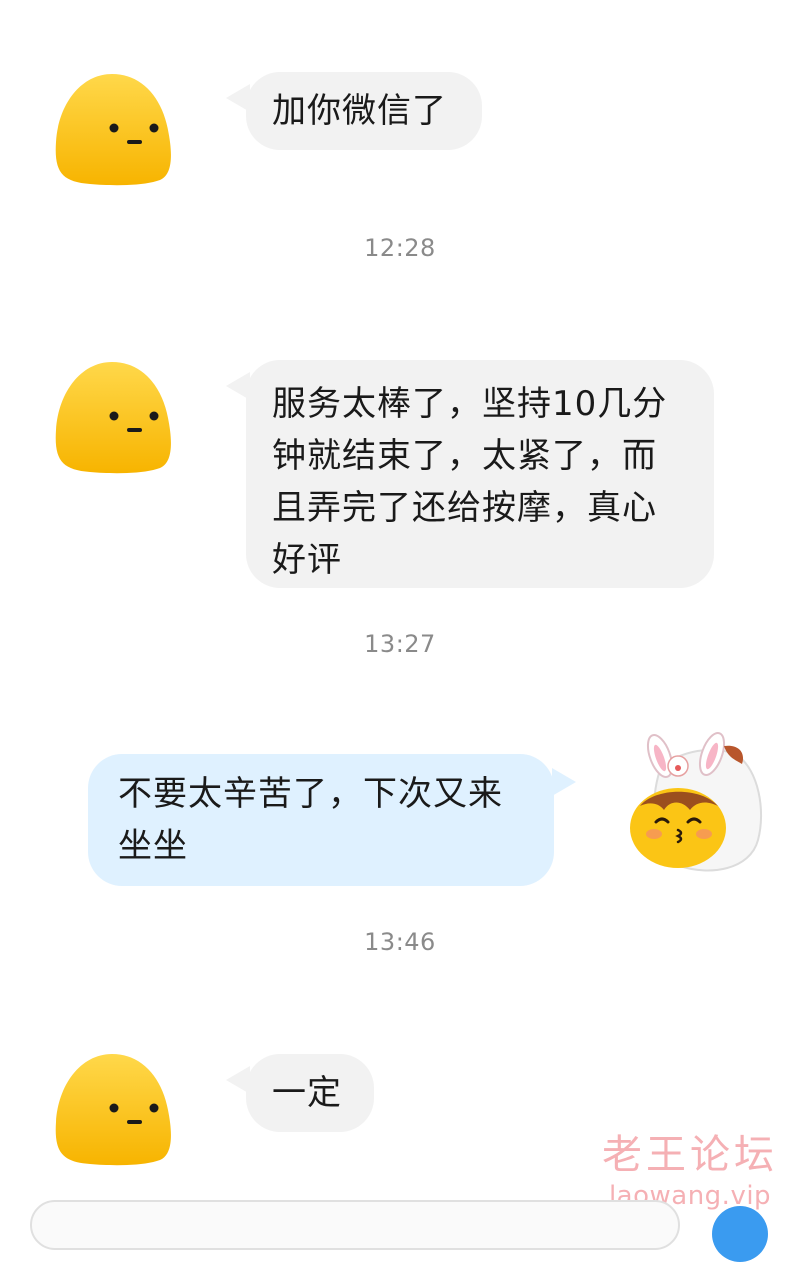 The height and width of the screenshot is (1262, 800). I want to click on self-avatar, so click(695, 805).